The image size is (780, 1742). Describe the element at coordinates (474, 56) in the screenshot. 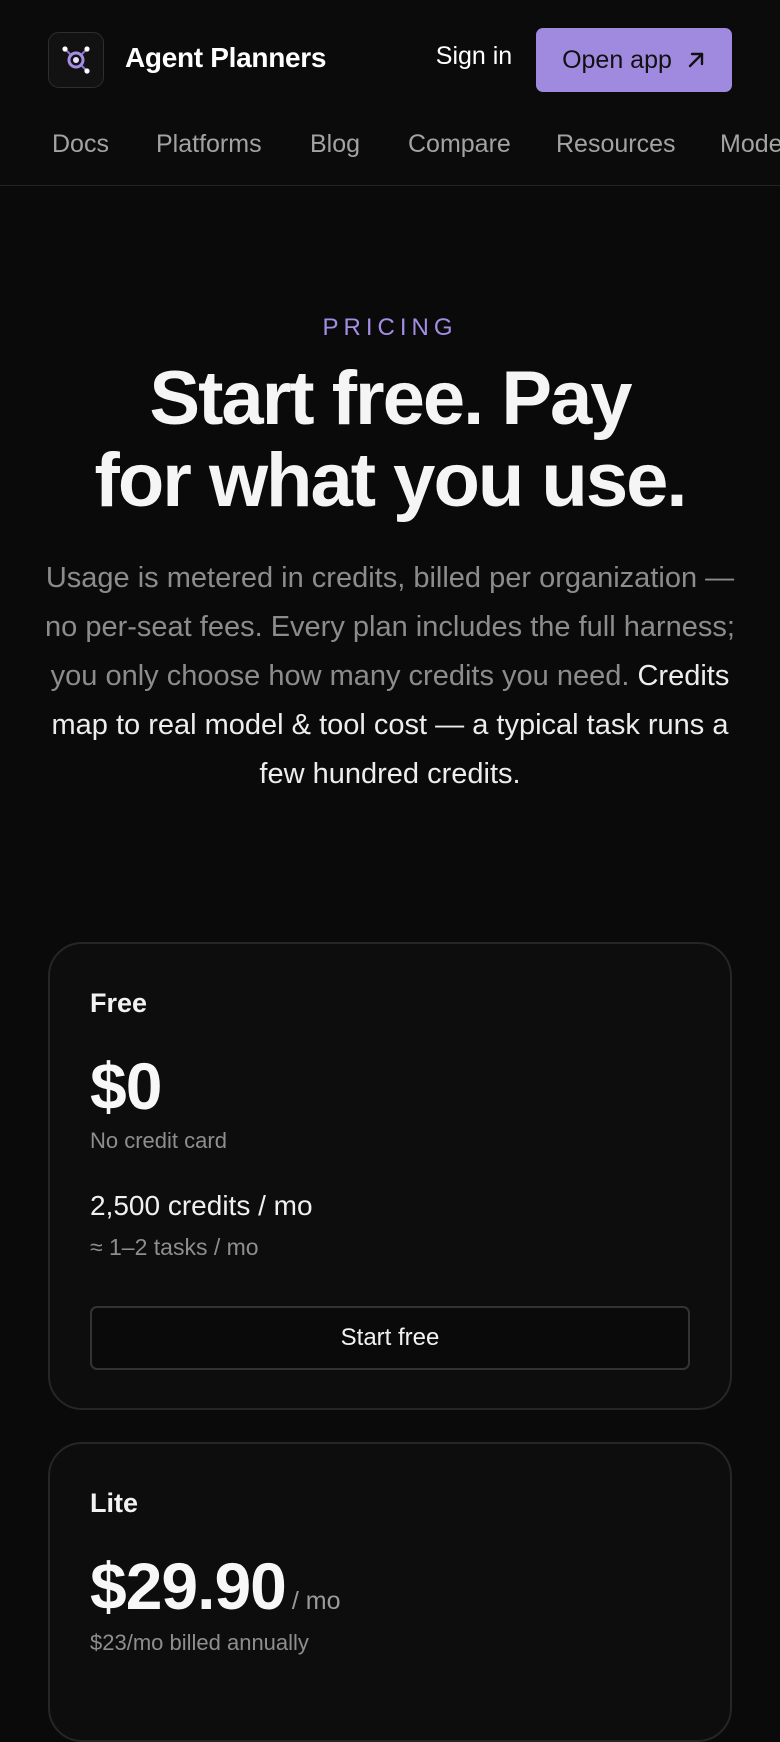

I see `sign-in-link: Sign in` at that location.